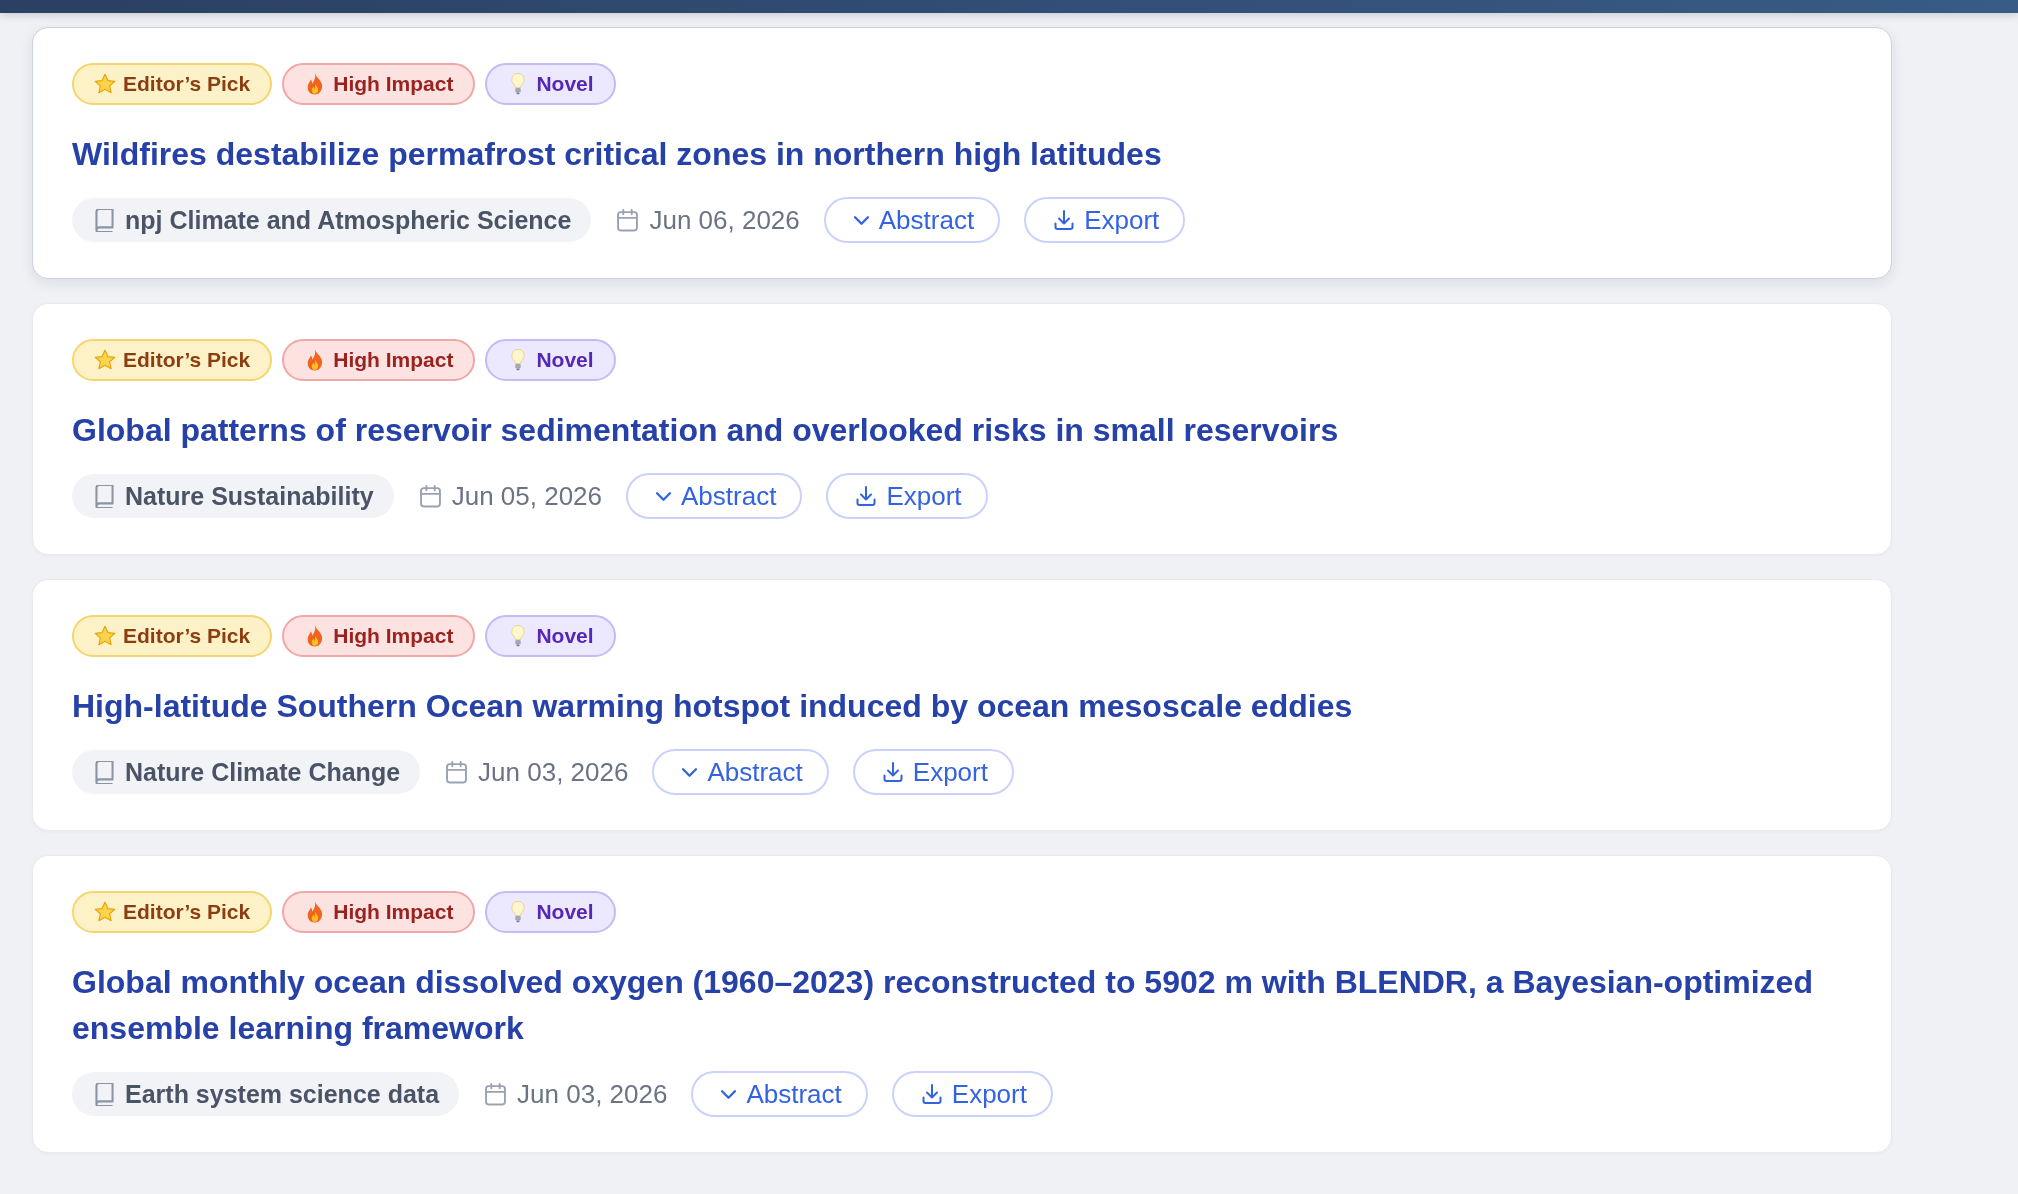 The height and width of the screenshot is (1194, 2018). What do you see at coordinates (263, 772) in the screenshot?
I see `journal-name: Nature Climate Change` at bounding box center [263, 772].